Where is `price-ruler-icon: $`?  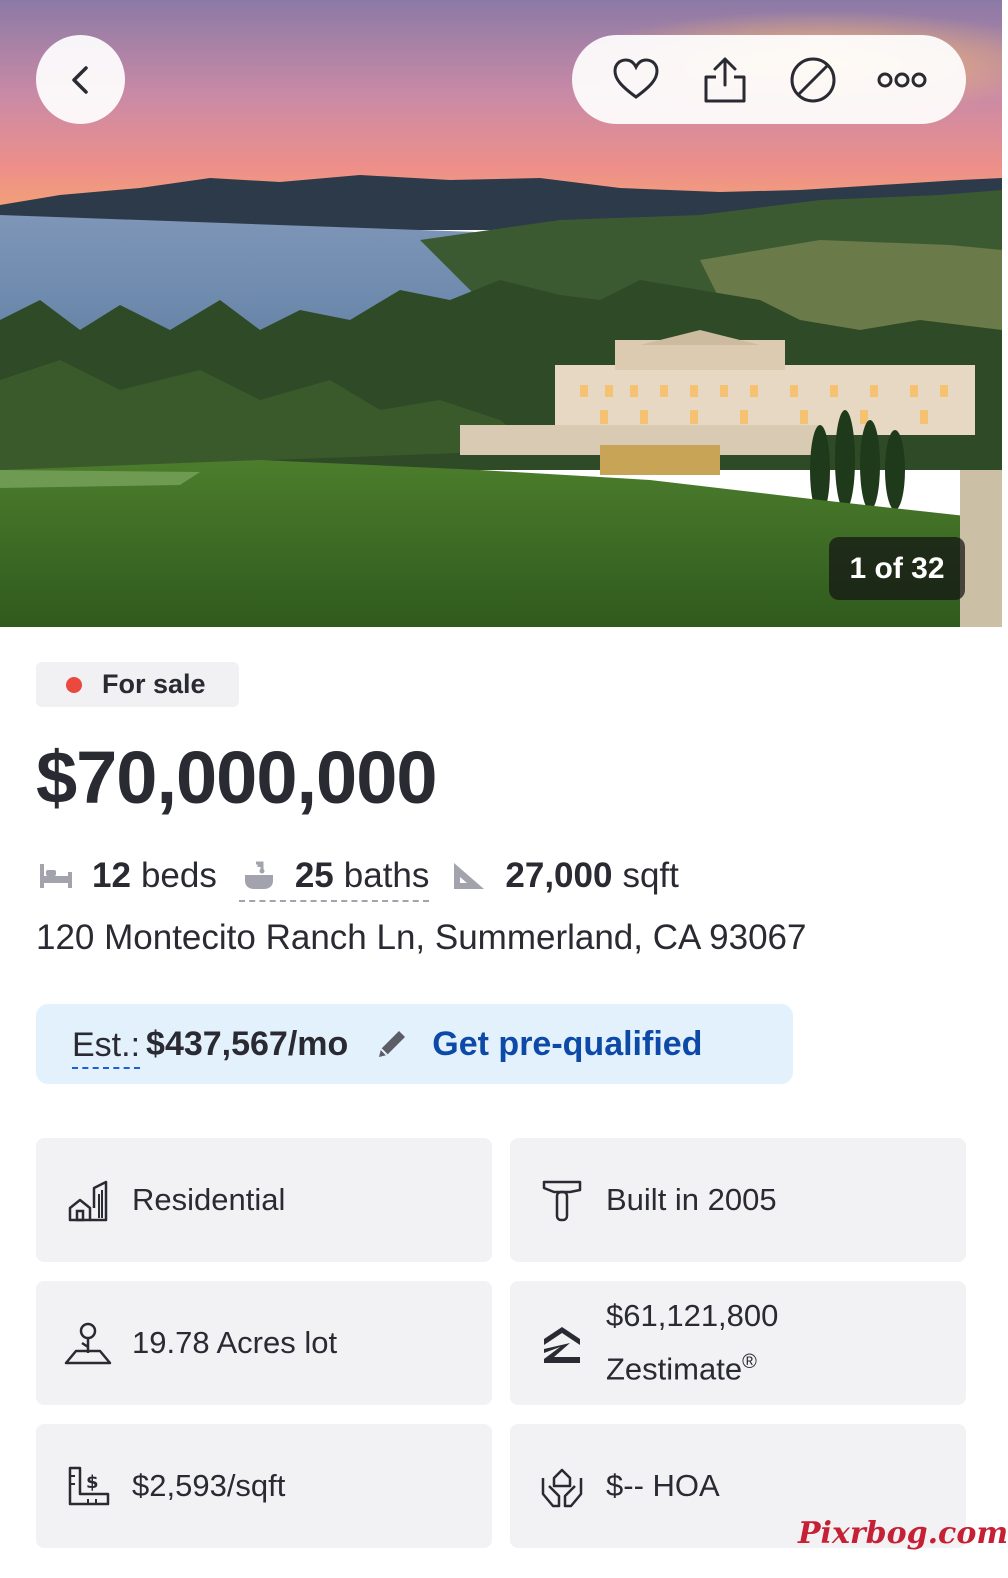
price-ruler-icon: $ is located at coordinates (88, 1486).